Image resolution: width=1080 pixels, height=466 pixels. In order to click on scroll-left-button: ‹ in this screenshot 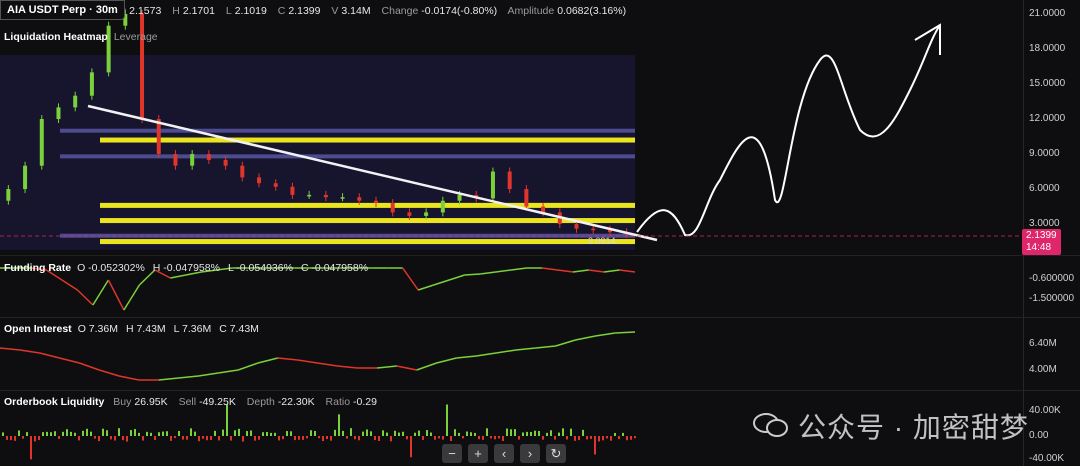, I will do `click(504, 453)`.